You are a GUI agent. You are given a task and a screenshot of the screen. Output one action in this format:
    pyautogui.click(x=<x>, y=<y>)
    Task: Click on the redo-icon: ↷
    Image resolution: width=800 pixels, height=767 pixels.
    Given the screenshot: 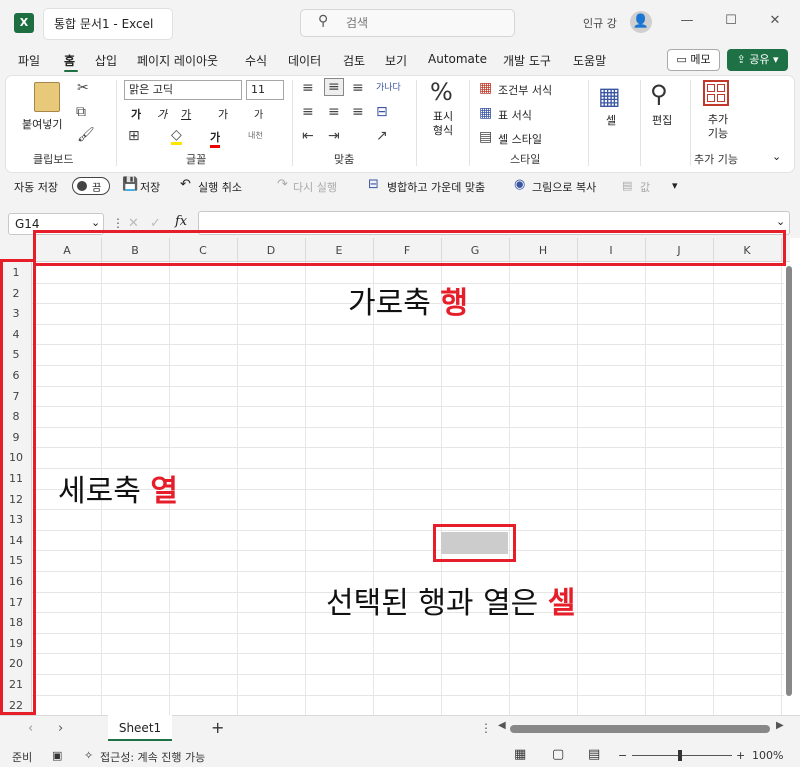 What is the action you would take?
    pyautogui.click(x=282, y=184)
    